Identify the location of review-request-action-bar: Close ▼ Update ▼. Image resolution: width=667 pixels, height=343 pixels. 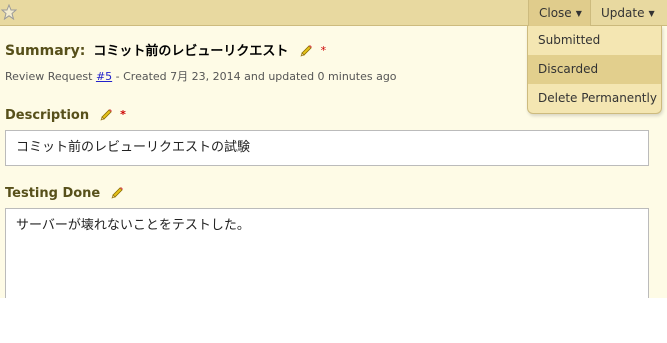
(333, 13).